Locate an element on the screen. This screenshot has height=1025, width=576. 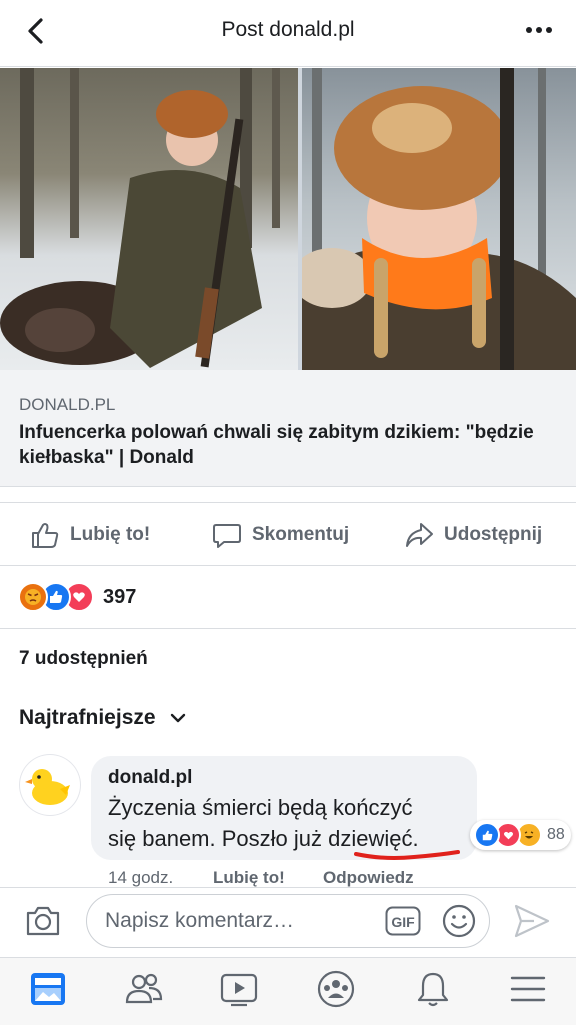
sort-label: Najtrafniejsze is located at coordinates (87, 717).